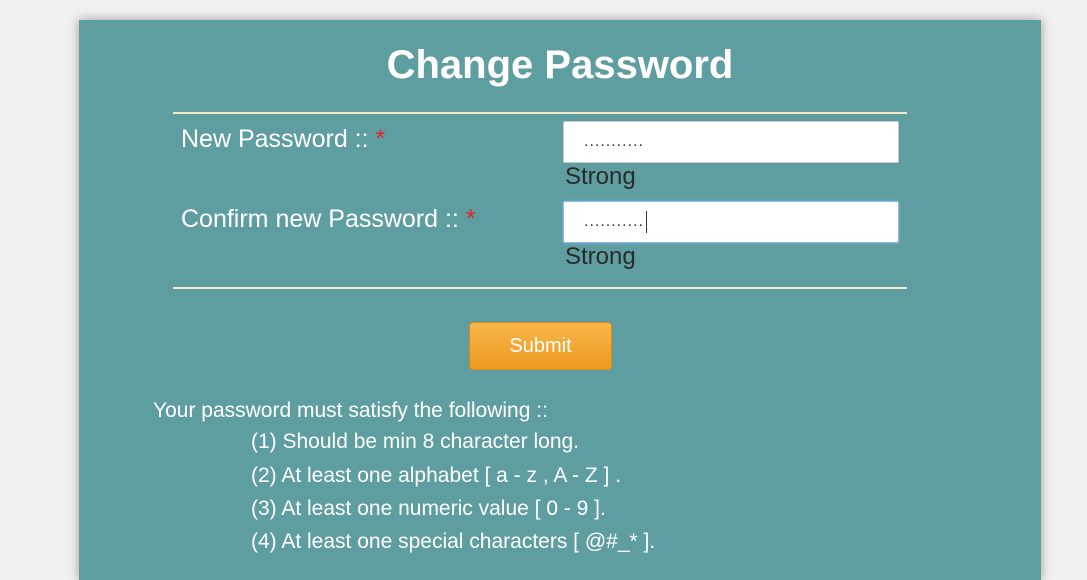 The image size is (1087, 580). I want to click on submit-button: Submit, so click(540, 346).